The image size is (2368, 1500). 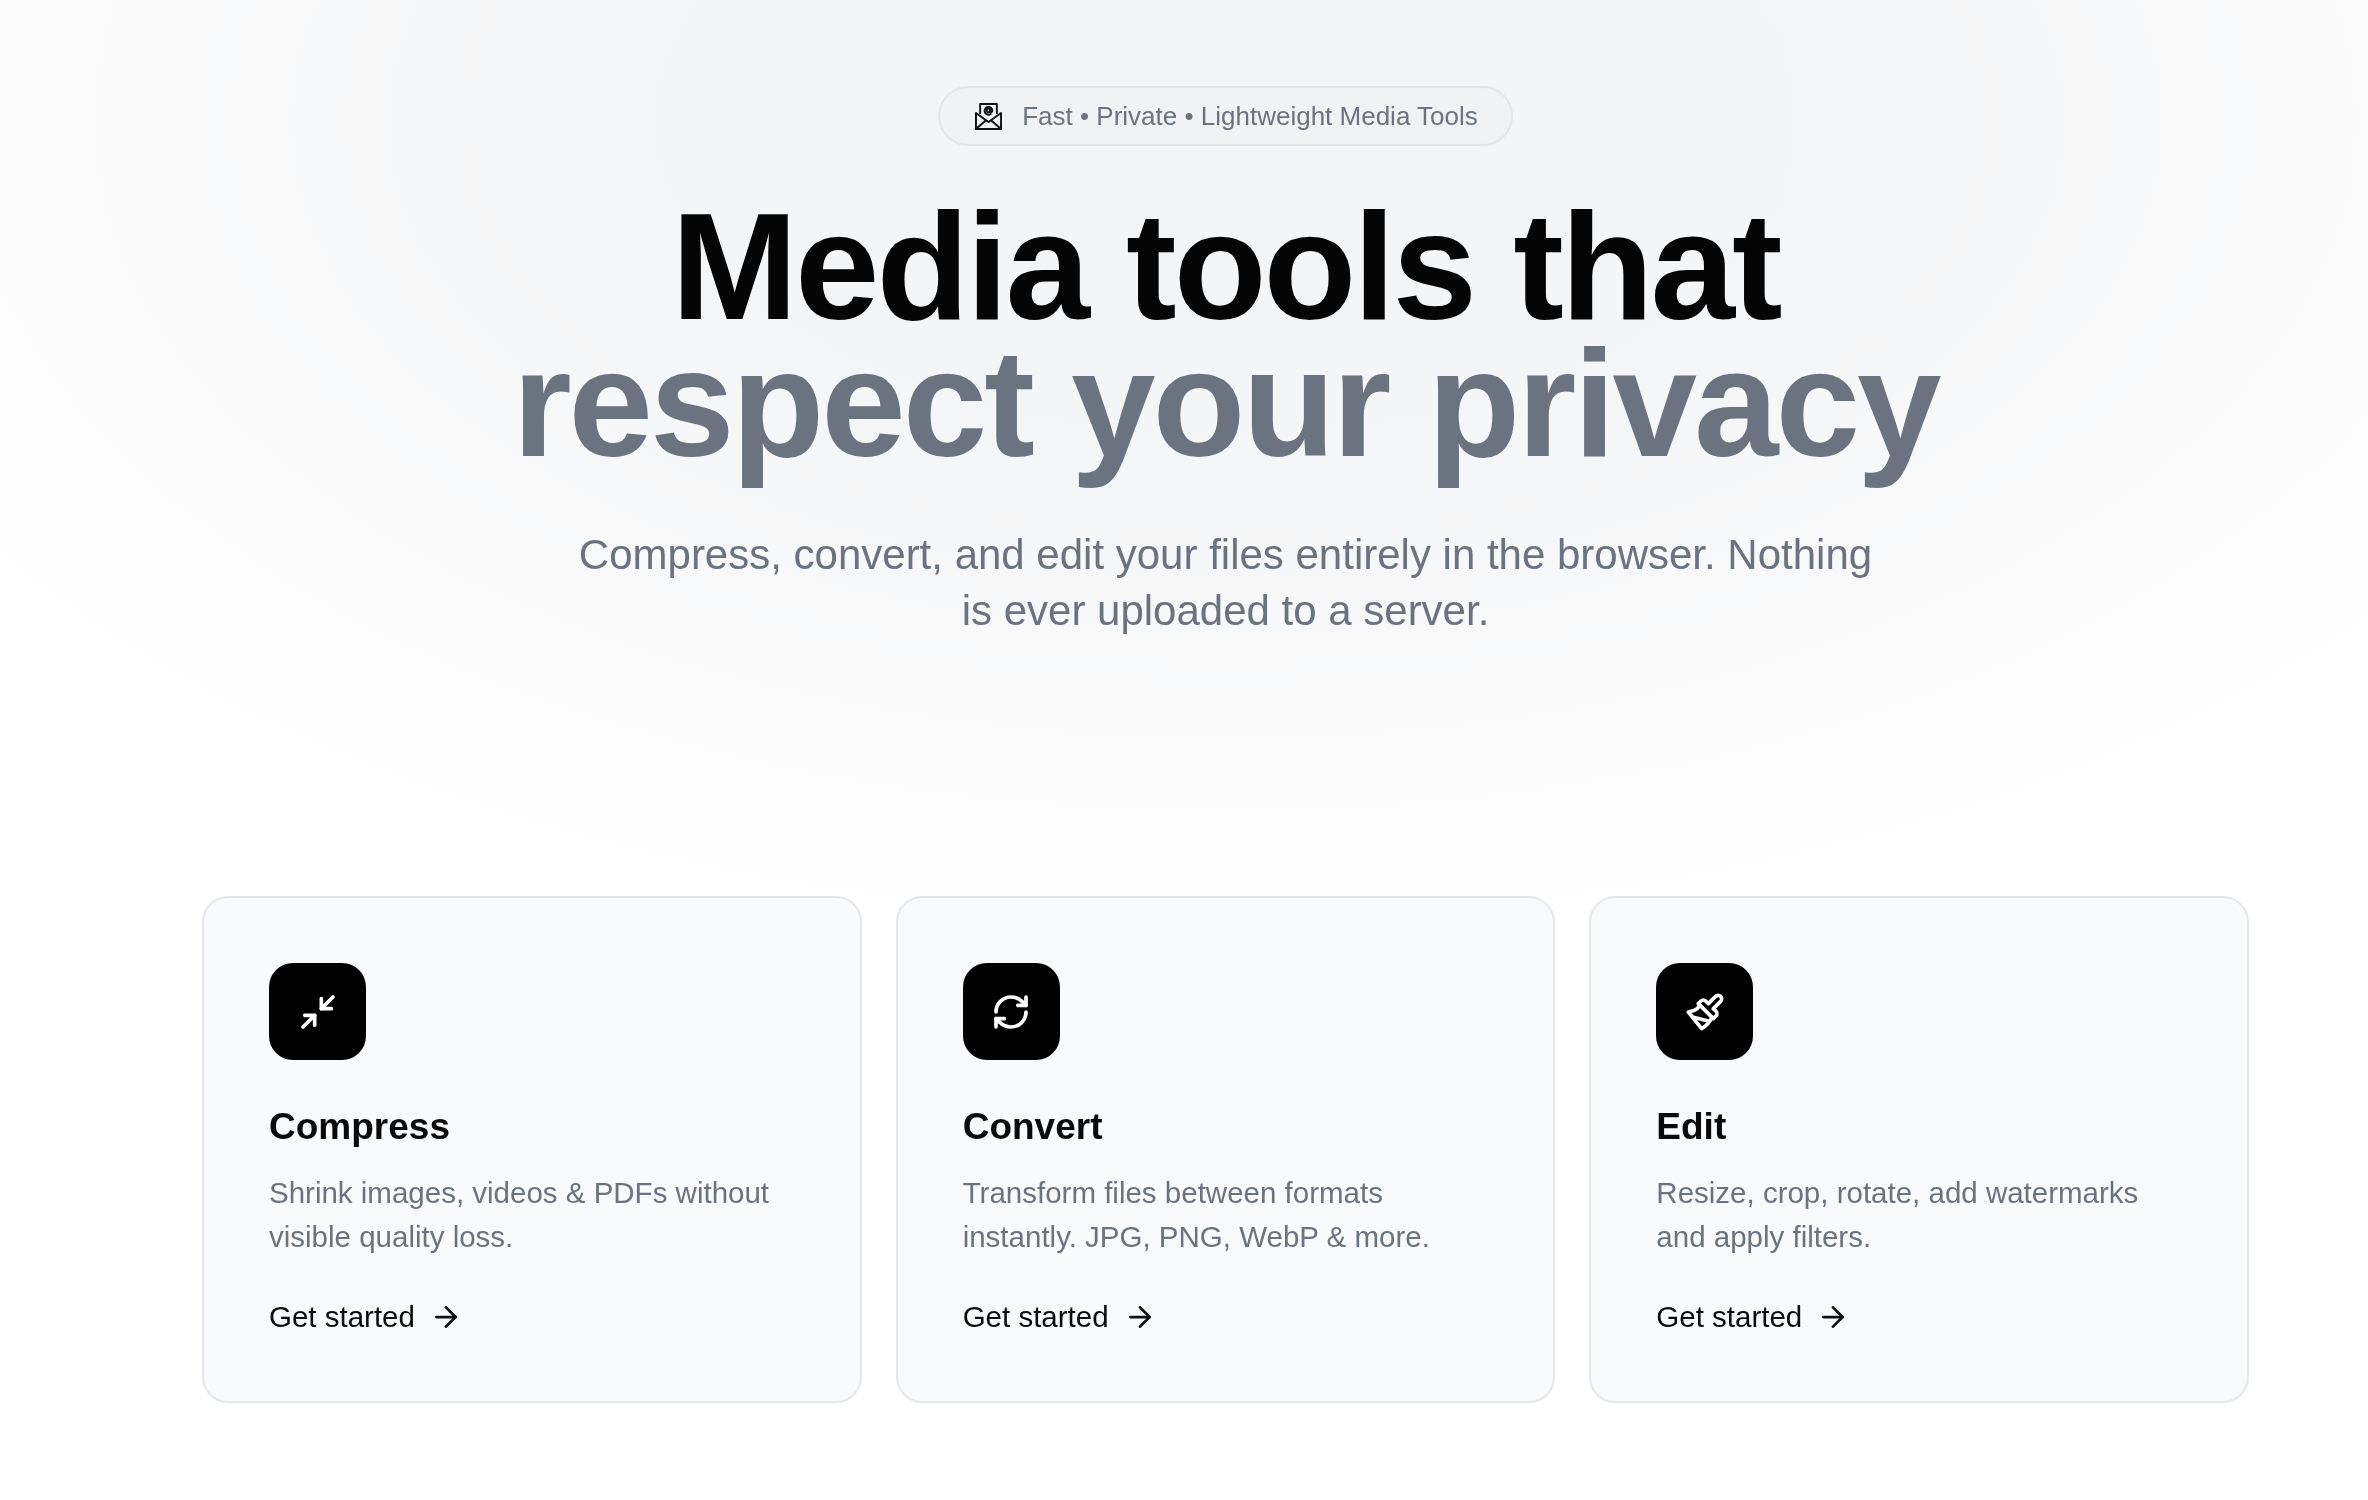 I want to click on card-title: Edit, so click(x=1691, y=1127).